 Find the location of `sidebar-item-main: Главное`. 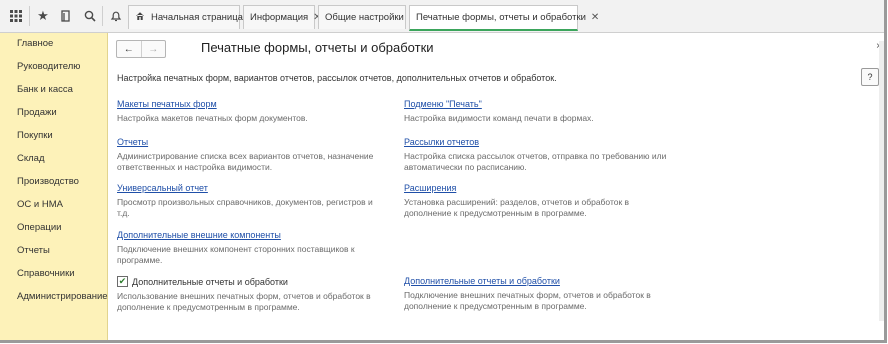

sidebar-item-main: Главное is located at coordinates (35, 43).